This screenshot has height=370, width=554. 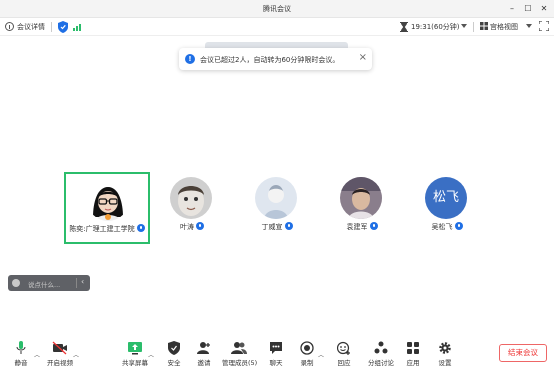 I want to click on participant-tile: 袁建军, so click(x=362, y=208).